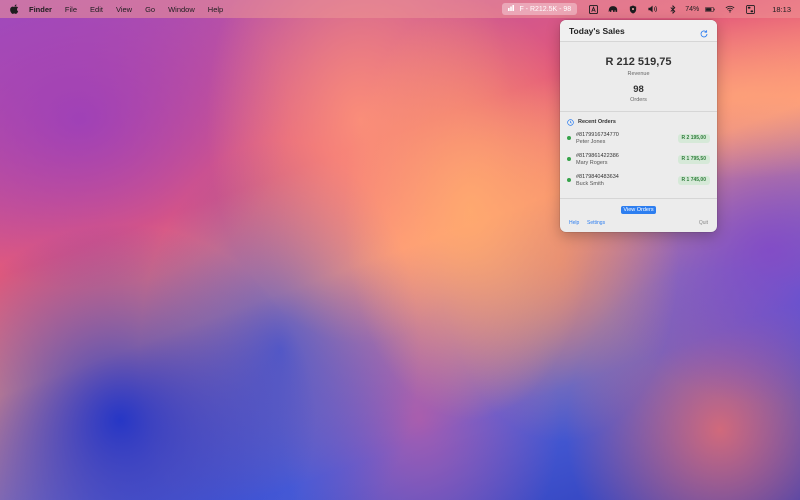 Image resolution: width=800 pixels, height=500 pixels. Describe the element at coordinates (593, 9) in the screenshot. I see `text-input-icon` at that location.